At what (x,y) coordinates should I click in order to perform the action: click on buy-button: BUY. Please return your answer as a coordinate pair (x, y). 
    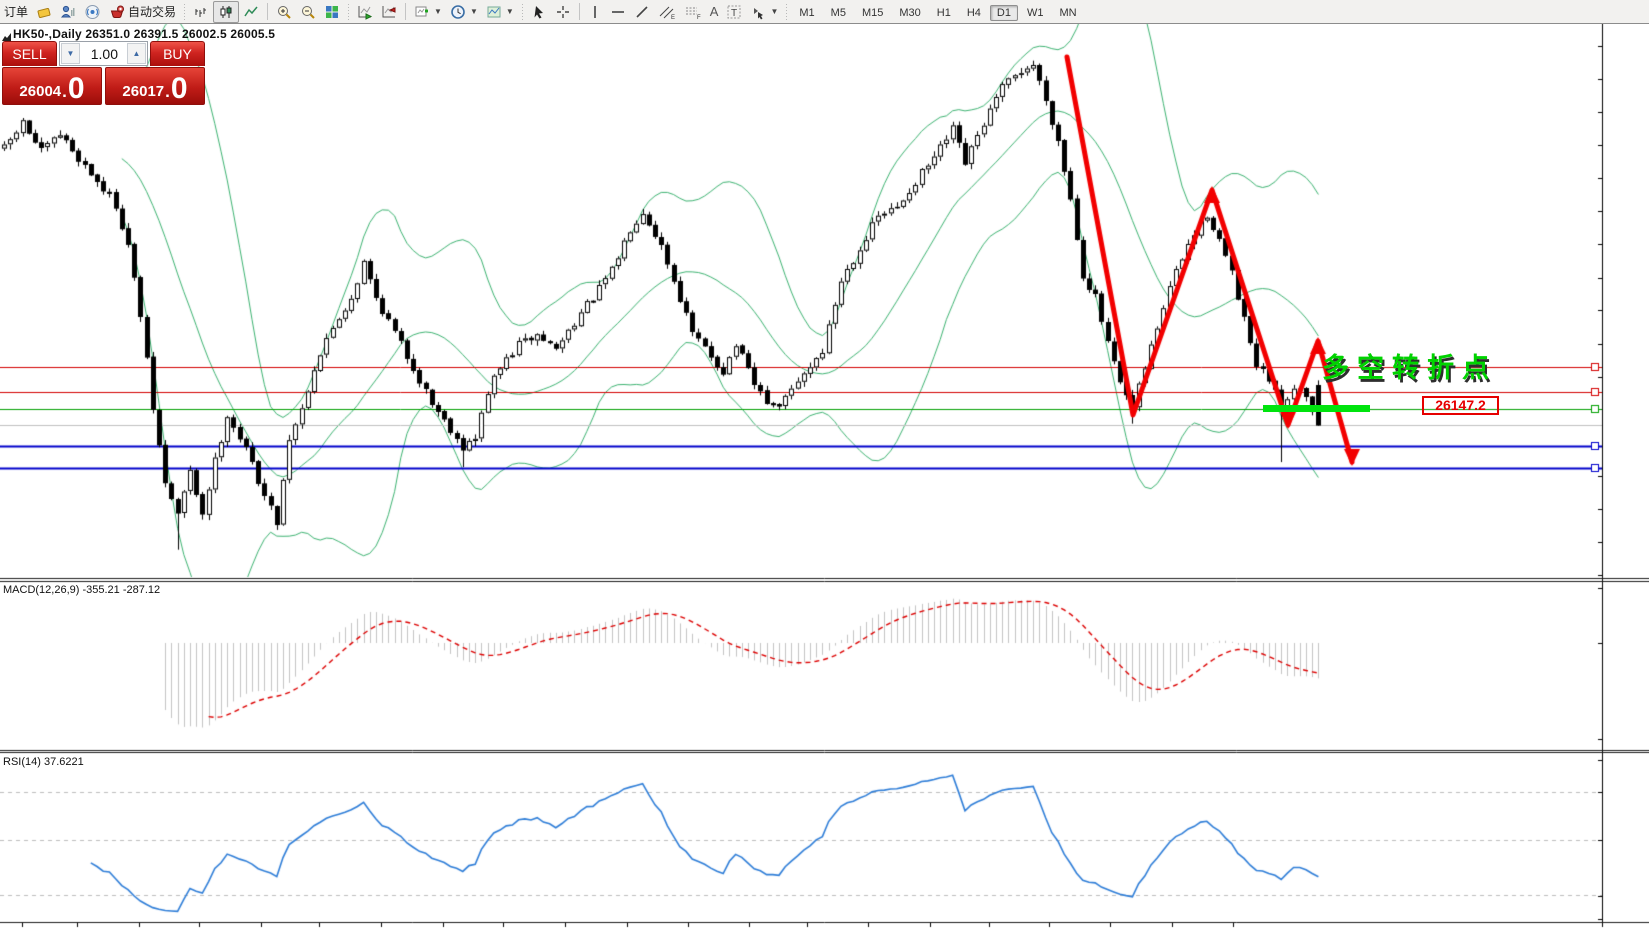
    Looking at the image, I should click on (177, 53).